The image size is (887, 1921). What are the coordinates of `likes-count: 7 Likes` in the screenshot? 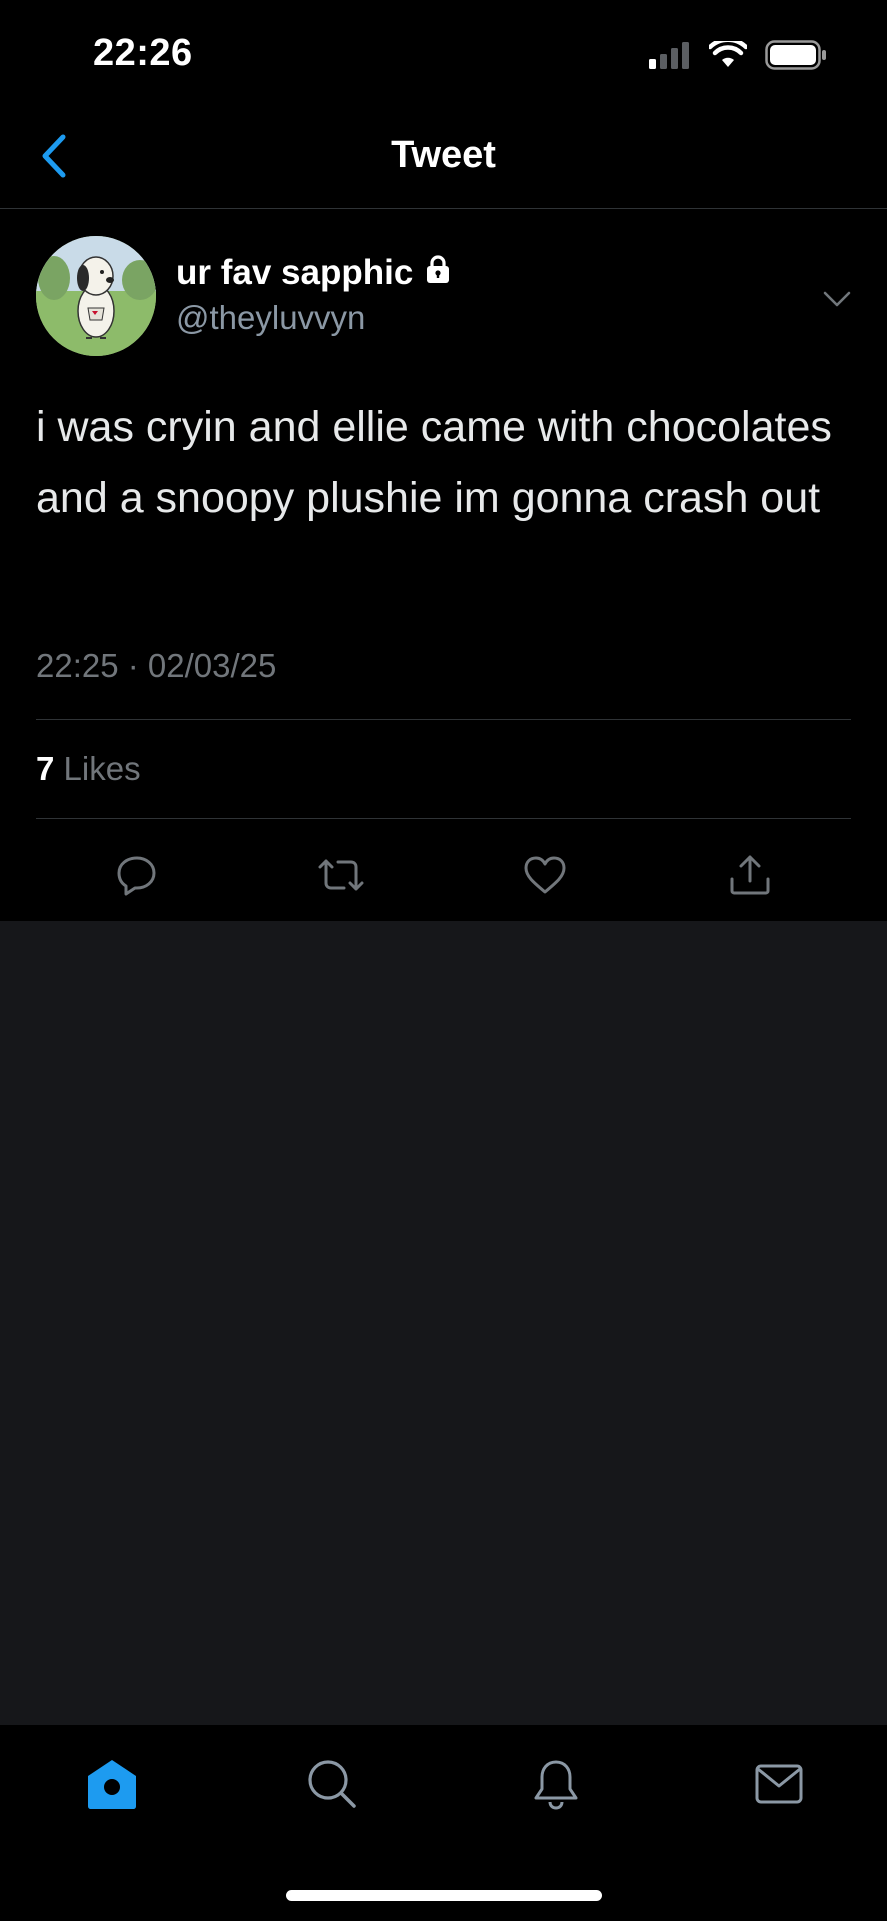 It's located at (88, 769).